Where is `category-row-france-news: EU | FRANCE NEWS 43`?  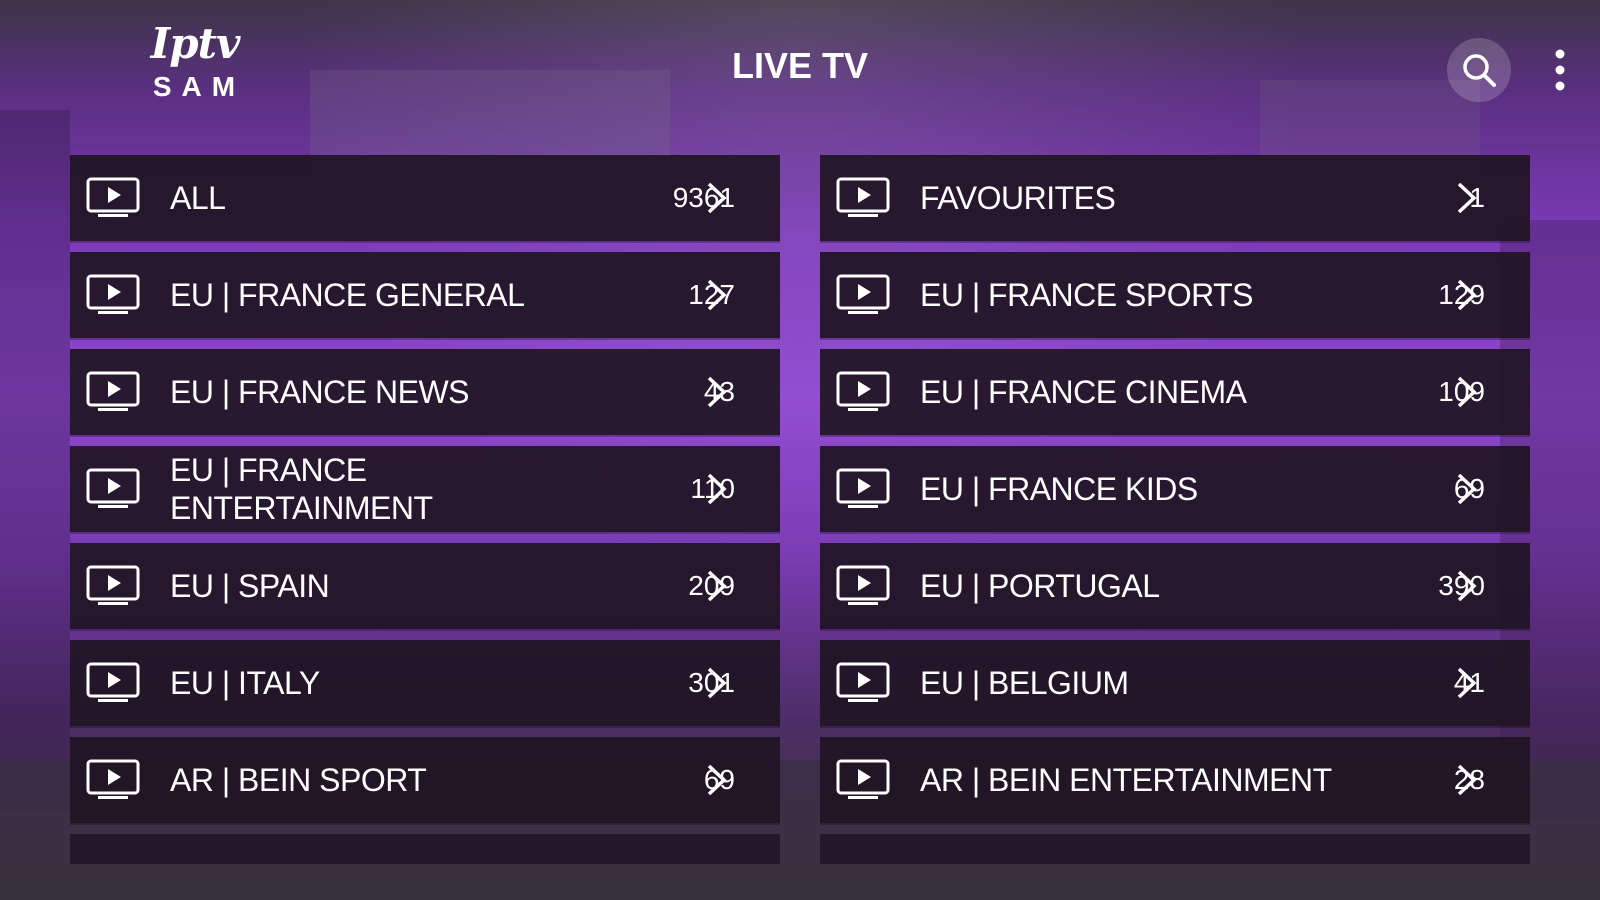 category-row-france-news: EU | FRANCE NEWS 43 is located at coordinates (425, 392).